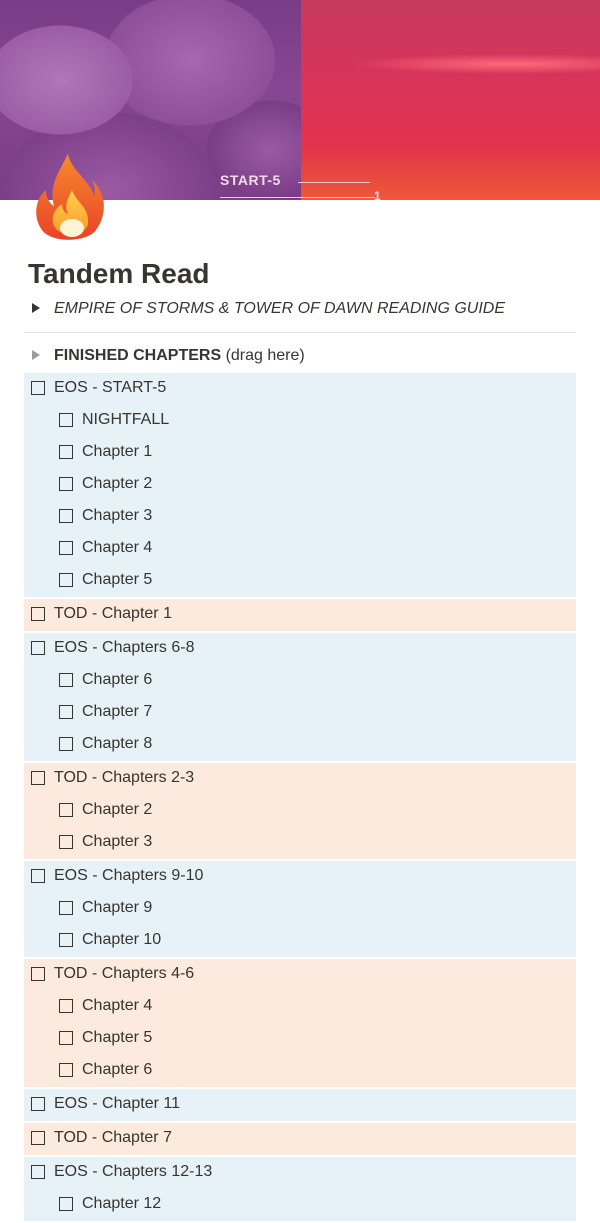 The image size is (600, 1223). I want to click on tod-reading-block: TOD - Chapter 7, so click(300, 1139).